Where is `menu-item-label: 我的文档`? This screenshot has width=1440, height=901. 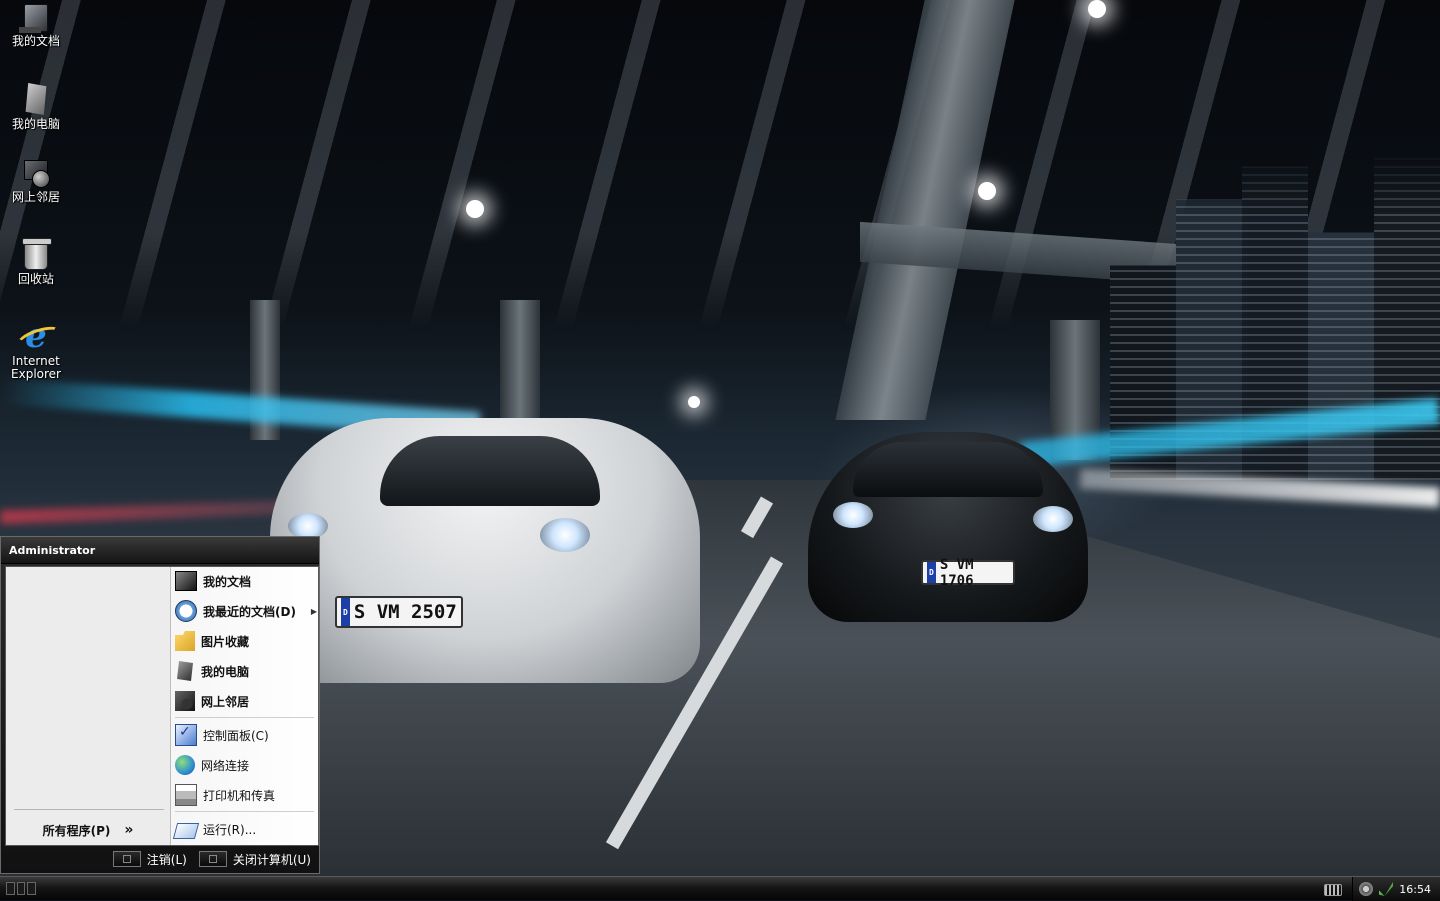 menu-item-label: 我的文档 is located at coordinates (227, 581).